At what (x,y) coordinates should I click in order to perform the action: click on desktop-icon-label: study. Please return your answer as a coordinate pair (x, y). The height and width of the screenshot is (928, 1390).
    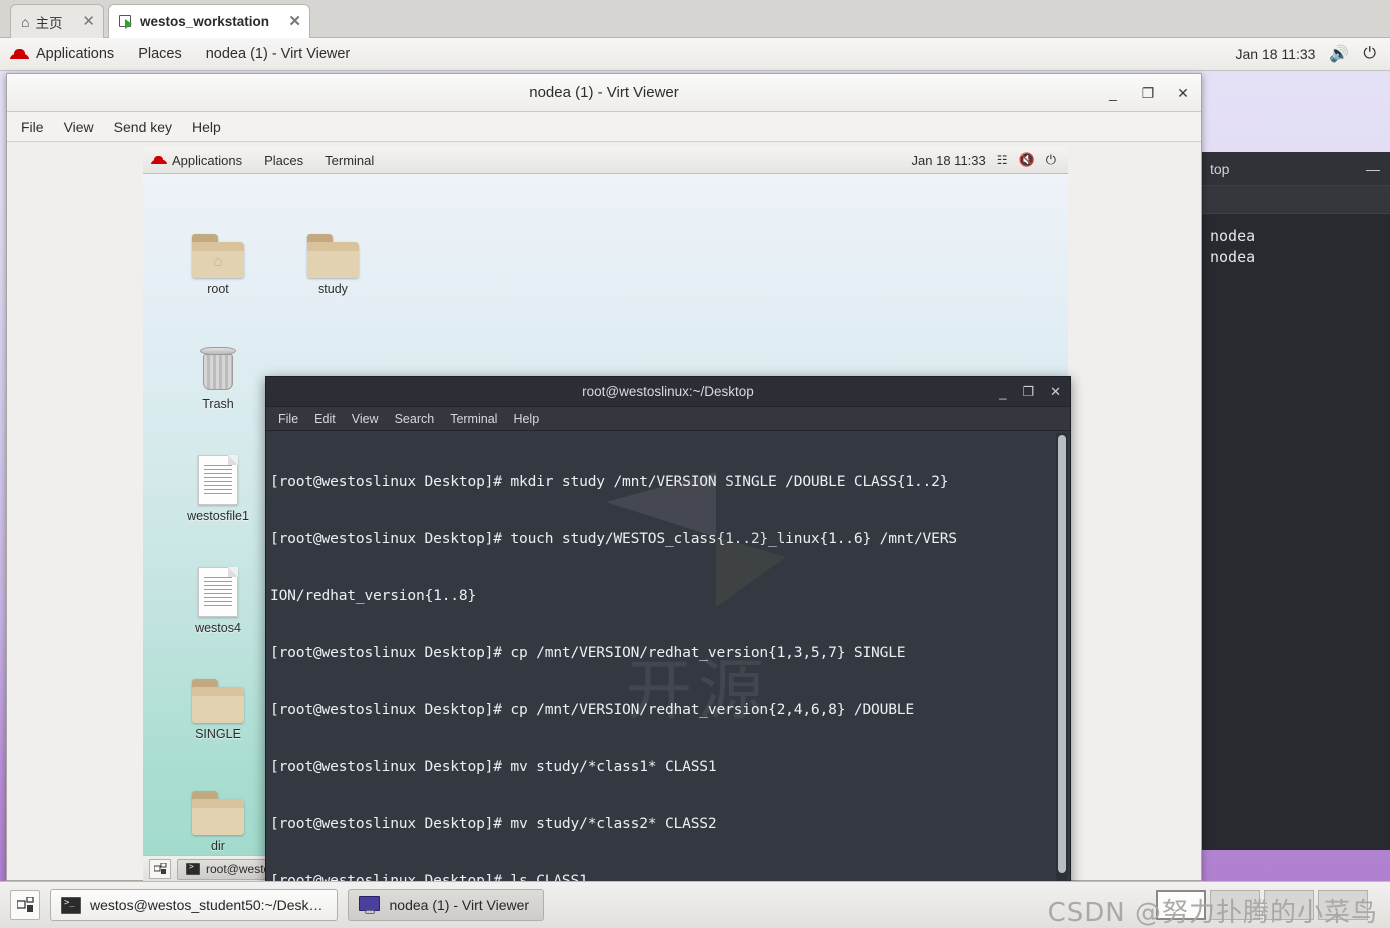
    Looking at the image, I should click on (333, 289).